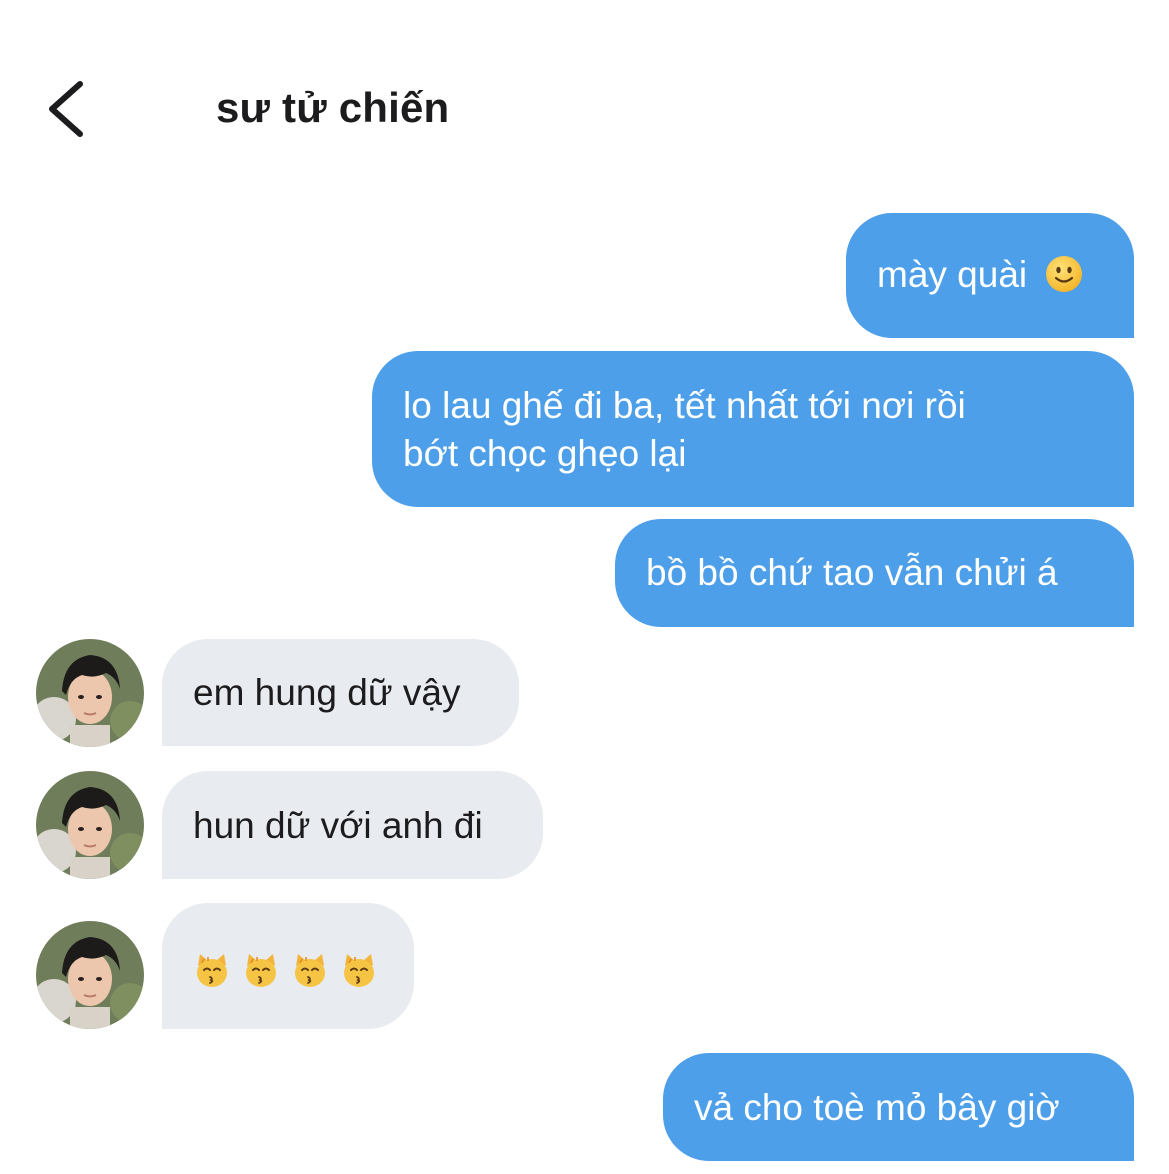  I want to click on message-text-line-1: lo lau ghế đi ba, tết nhất tới nơi rồi, so click(684, 405).